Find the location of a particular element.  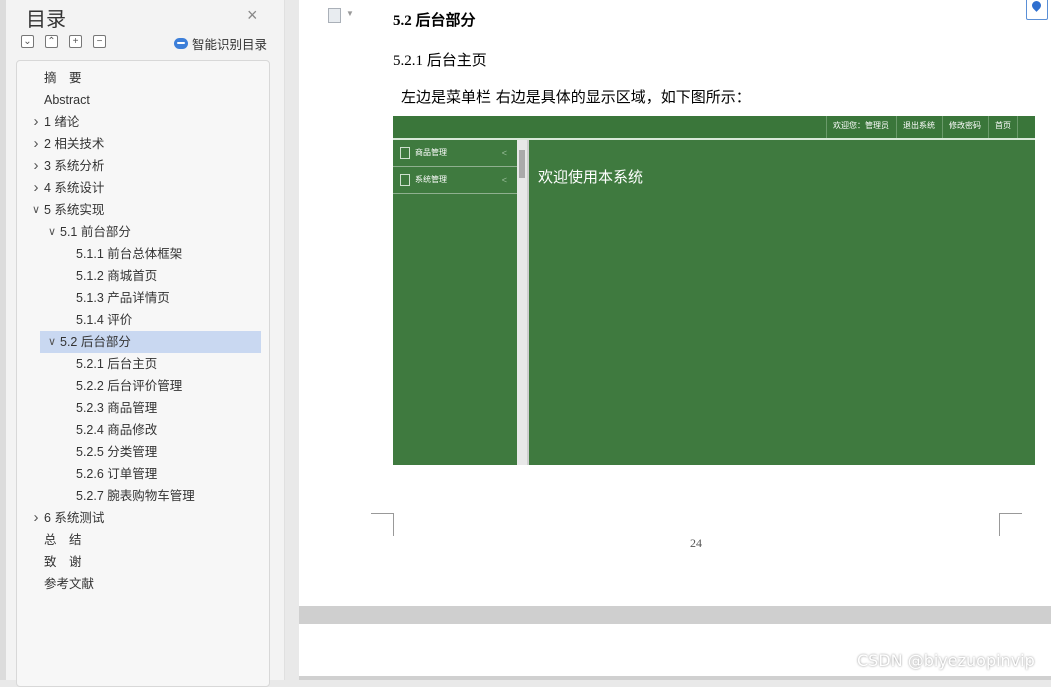

menu-item-goods: 商品管理 < is located at coordinates (455, 153).